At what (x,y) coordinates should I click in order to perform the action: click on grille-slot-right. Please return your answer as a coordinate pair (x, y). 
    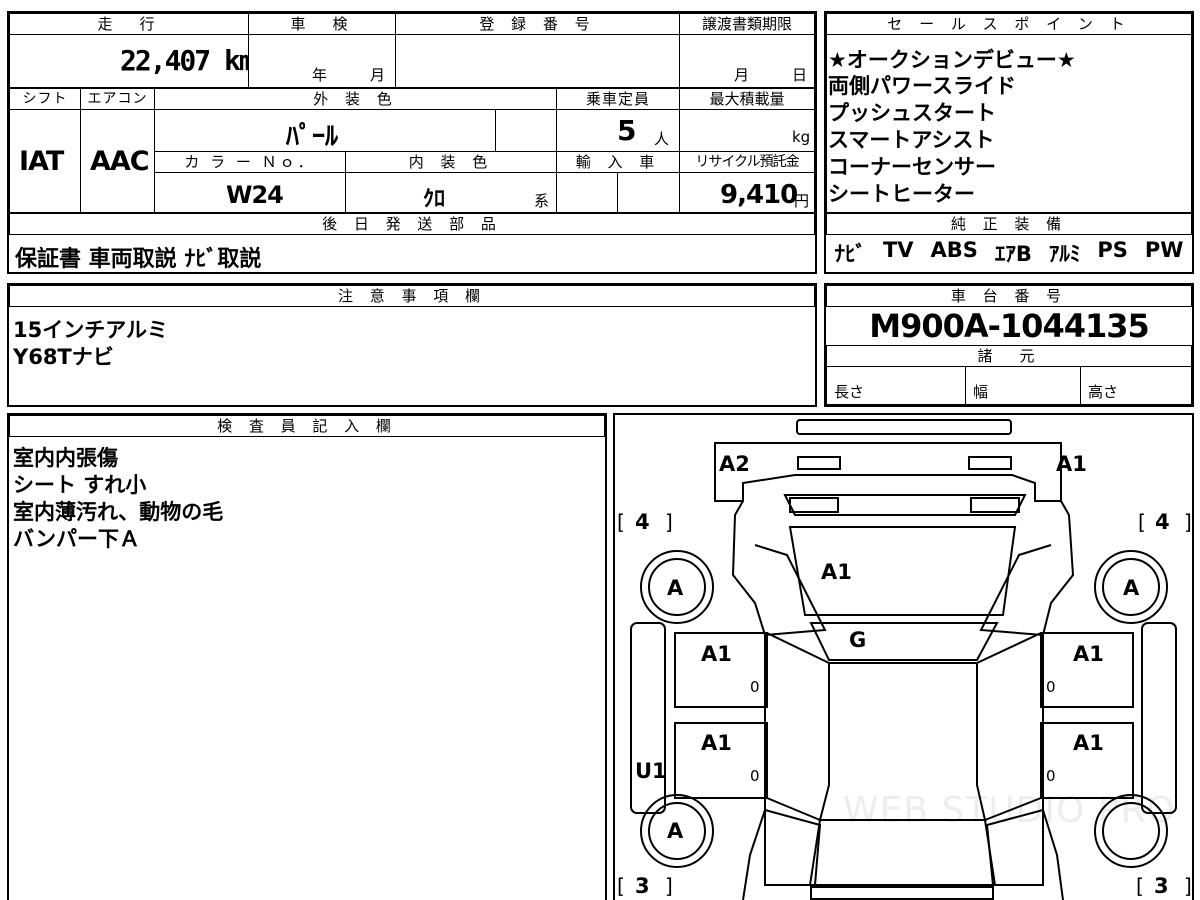
    Looking at the image, I should click on (995, 505).